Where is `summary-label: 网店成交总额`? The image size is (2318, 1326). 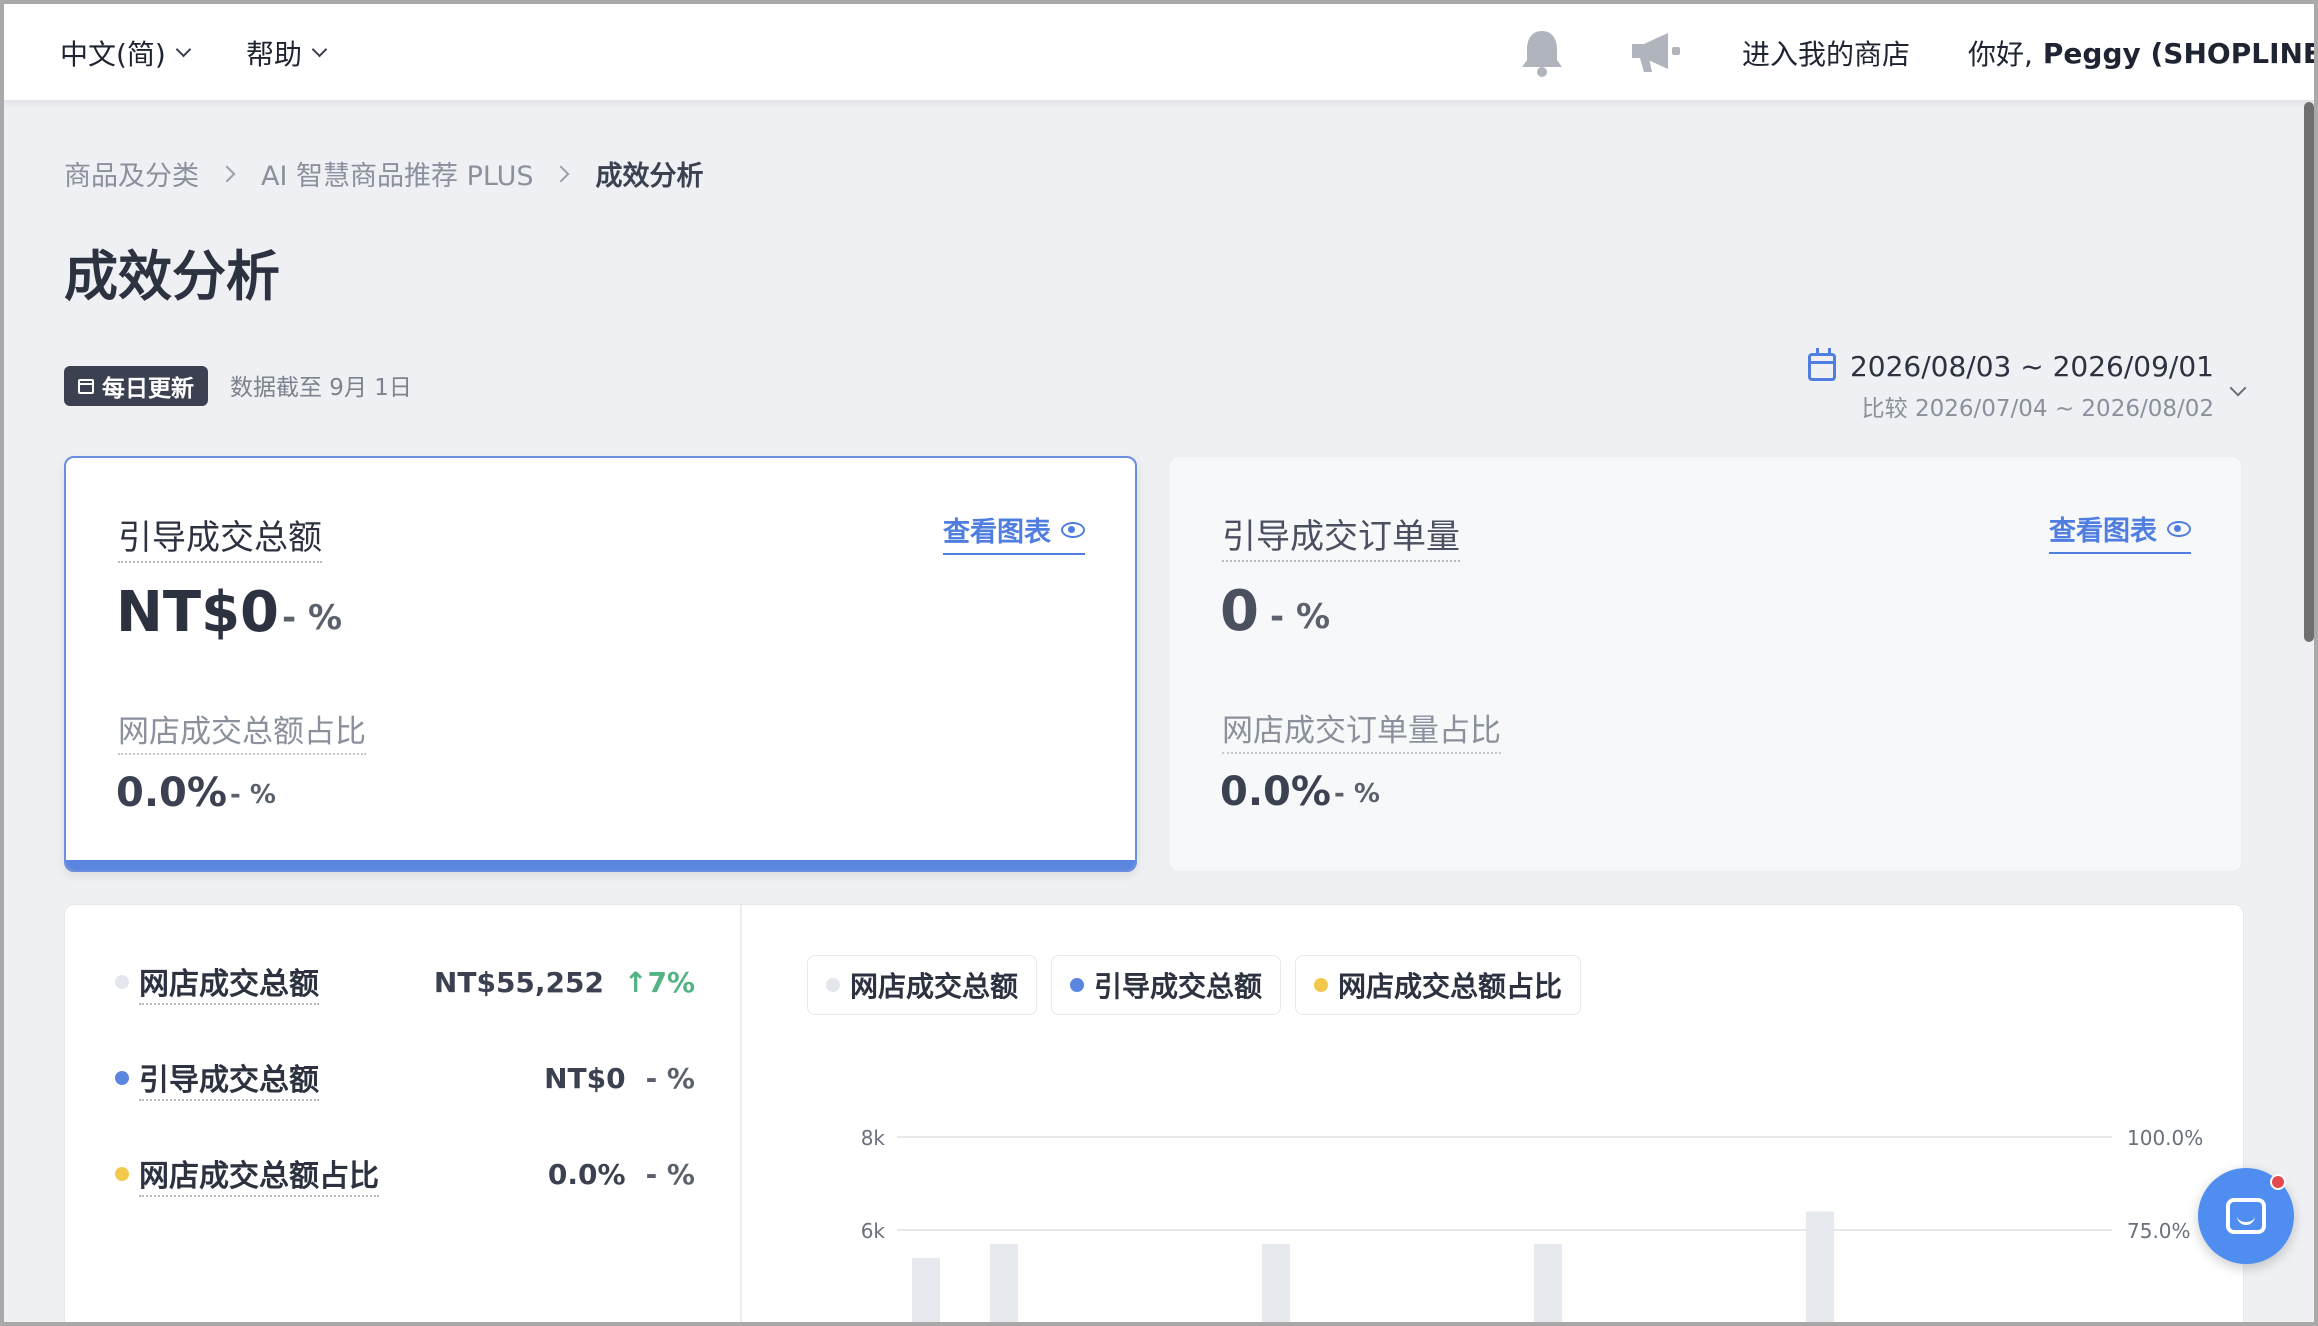 summary-label: 网店成交总额 is located at coordinates (229, 982).